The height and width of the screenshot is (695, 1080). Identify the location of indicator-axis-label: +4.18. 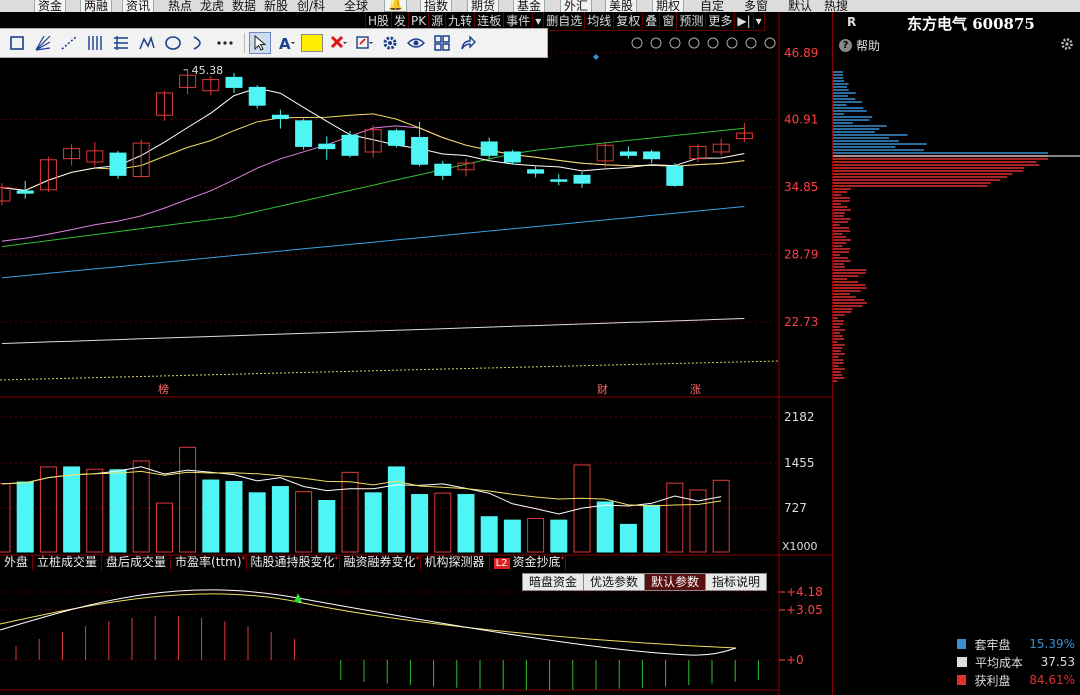
(804, 592).